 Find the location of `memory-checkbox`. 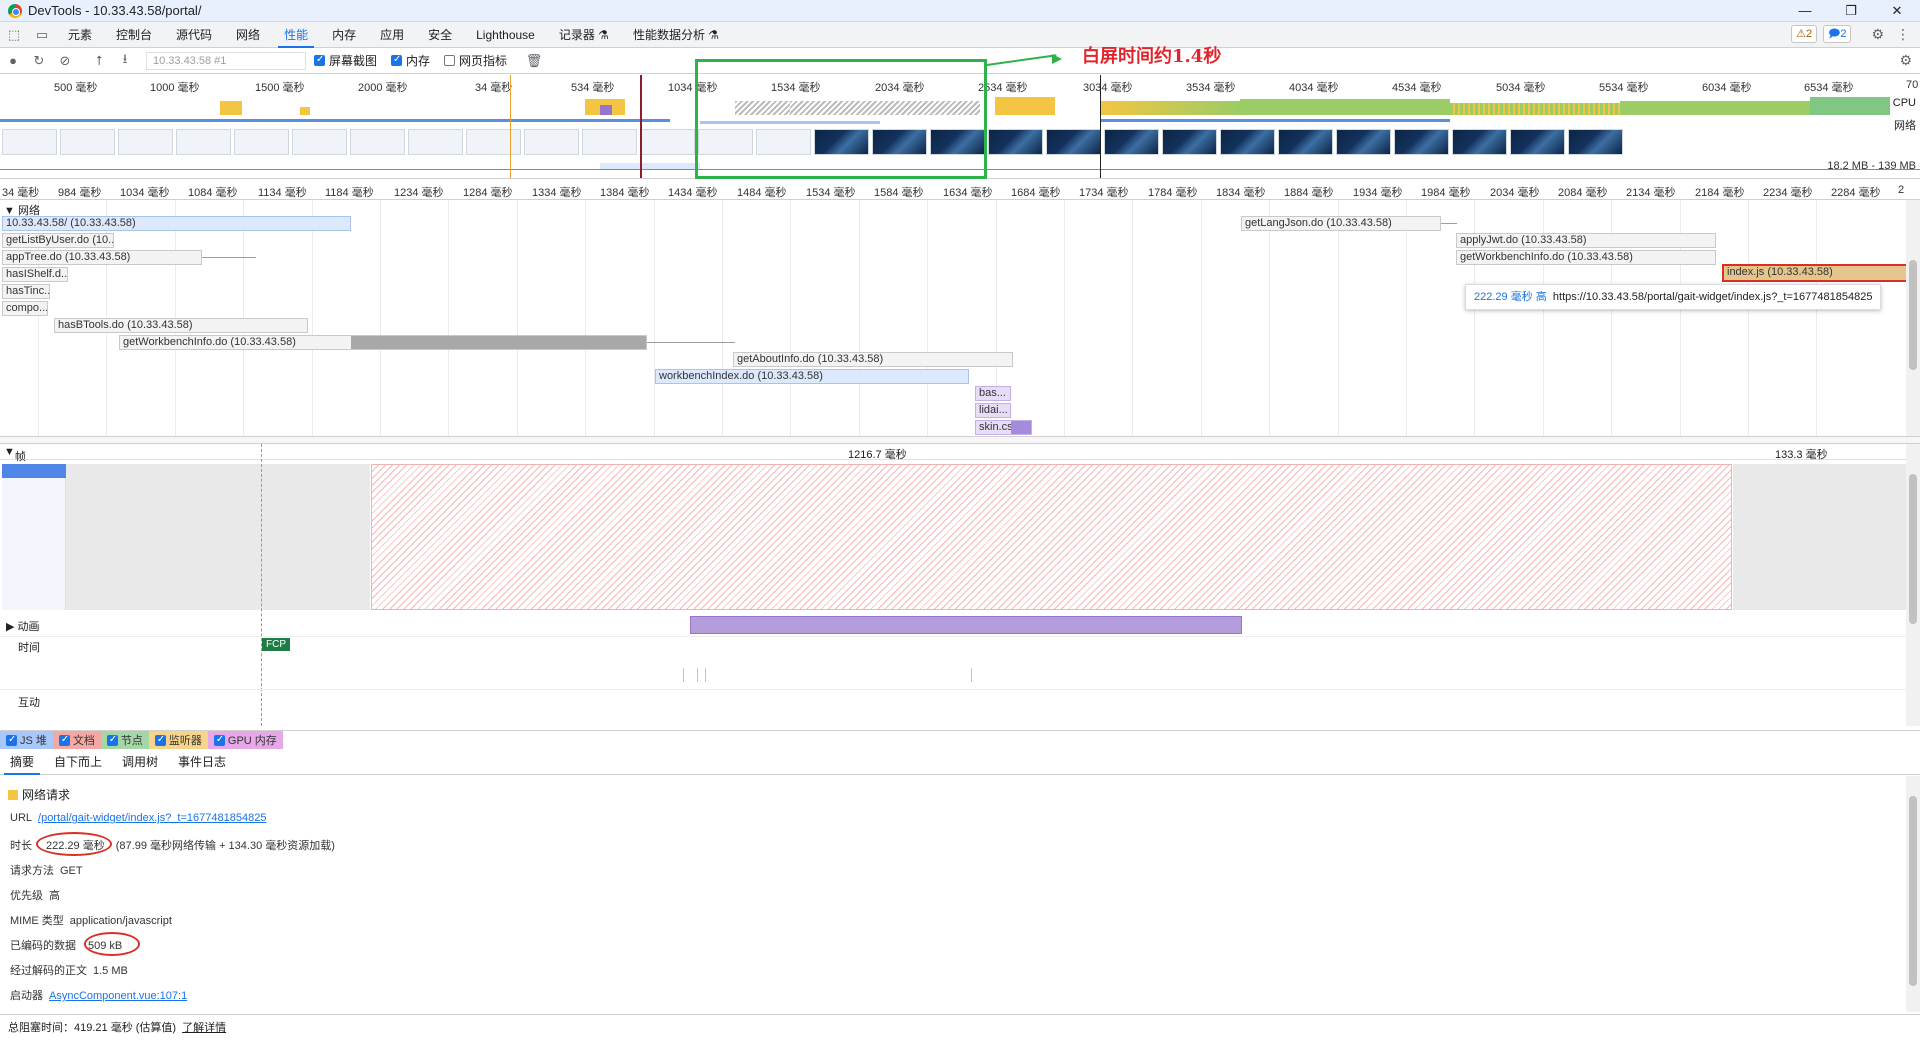

memory-checkbox is located at coordinates (397, 60).